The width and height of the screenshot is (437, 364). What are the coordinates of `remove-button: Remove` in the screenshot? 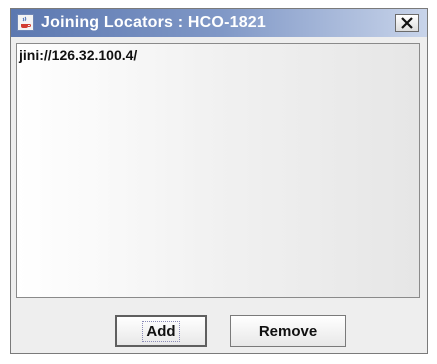 It's located at (288, 331).